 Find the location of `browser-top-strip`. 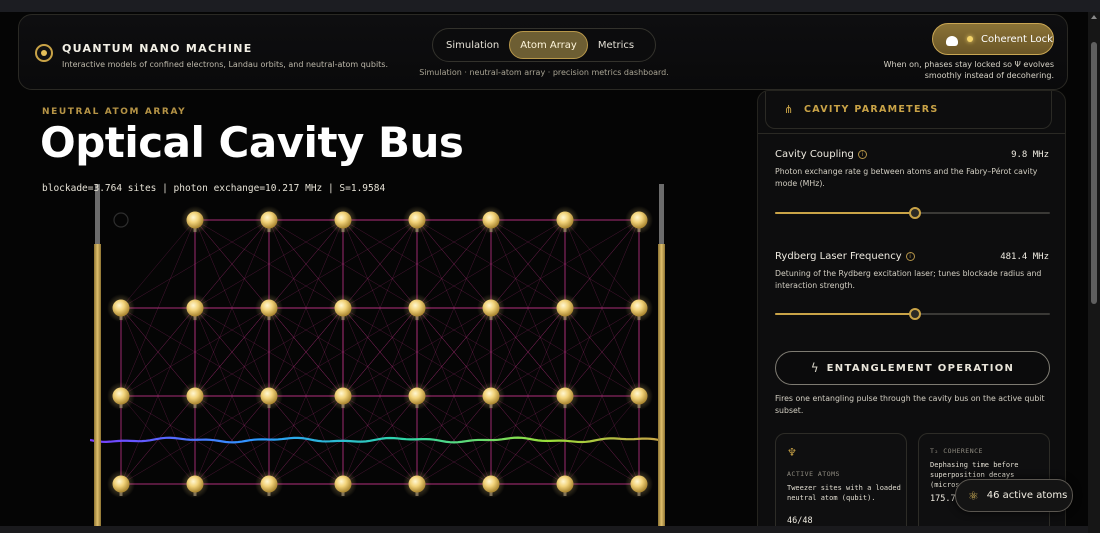

browser-top-strip is located at coordinates (550, 6).